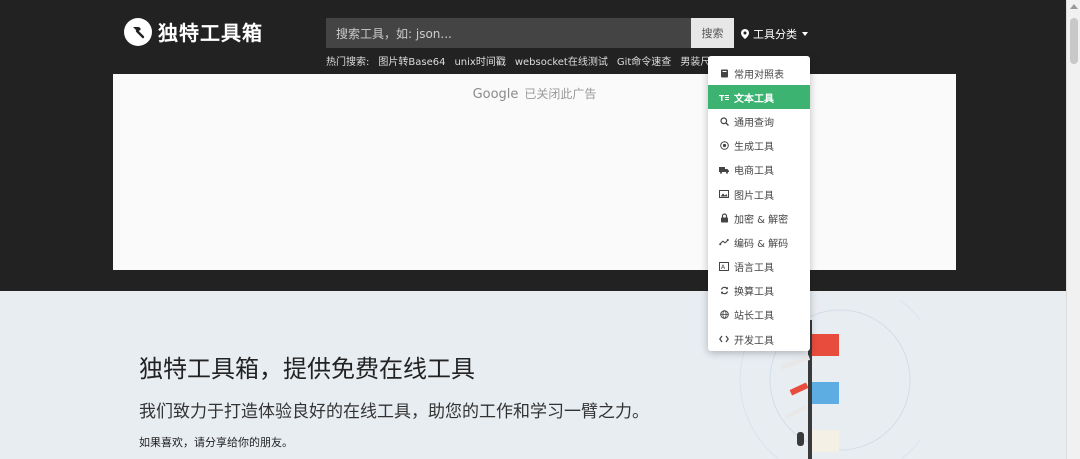  What do you see at coordinates (745, 34) in the screenshot?
I see `map-marker-icon` at bounding box center [745, 34].